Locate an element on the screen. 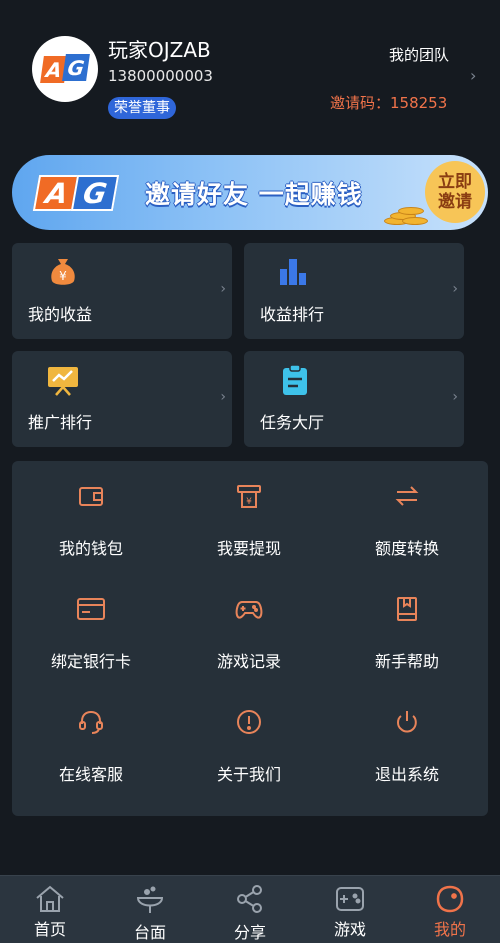  clipboard-icon is located at coordinates (295, 379).